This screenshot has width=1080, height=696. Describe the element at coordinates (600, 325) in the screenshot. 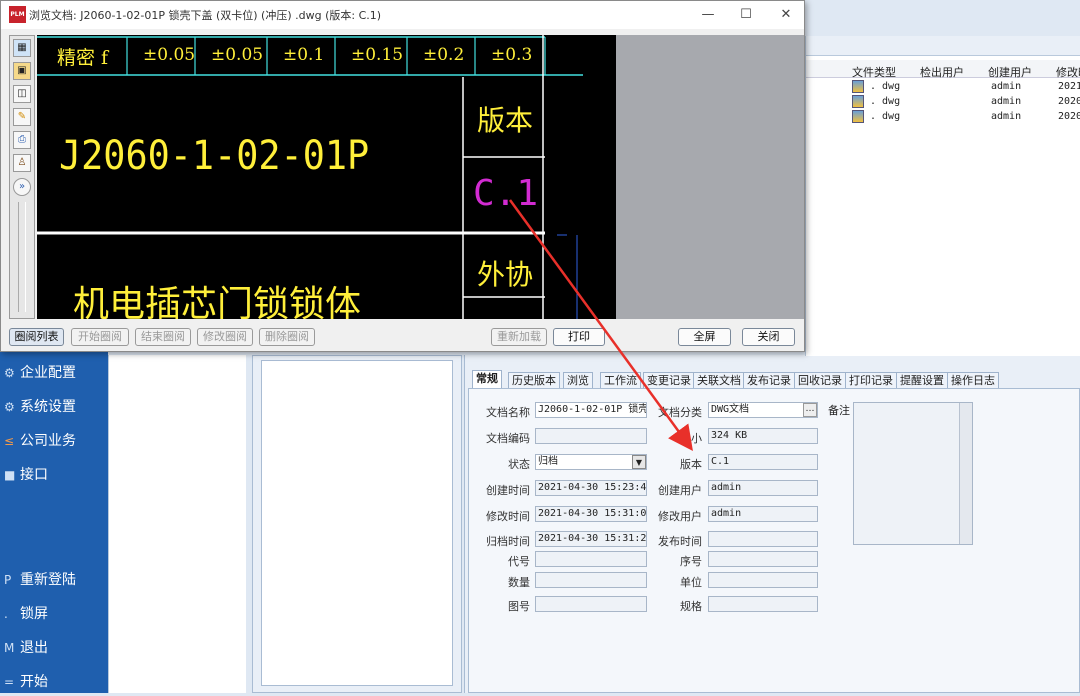

I see `red-arrow-annotation` at that location.